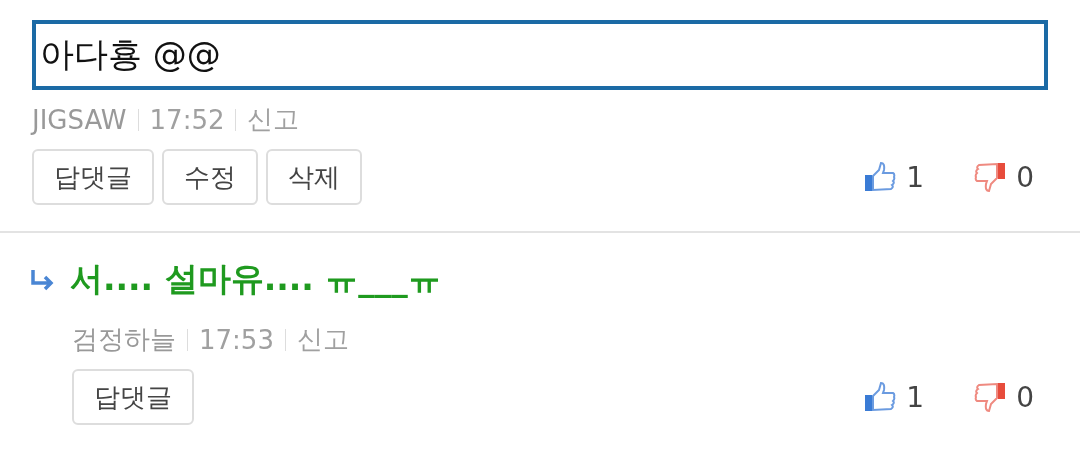 The height and width of the screenshot is (454, 1080). Describe the element at coordinates (79, 119) in the screenshot. I see `author-name: JIGSAW` at that location.